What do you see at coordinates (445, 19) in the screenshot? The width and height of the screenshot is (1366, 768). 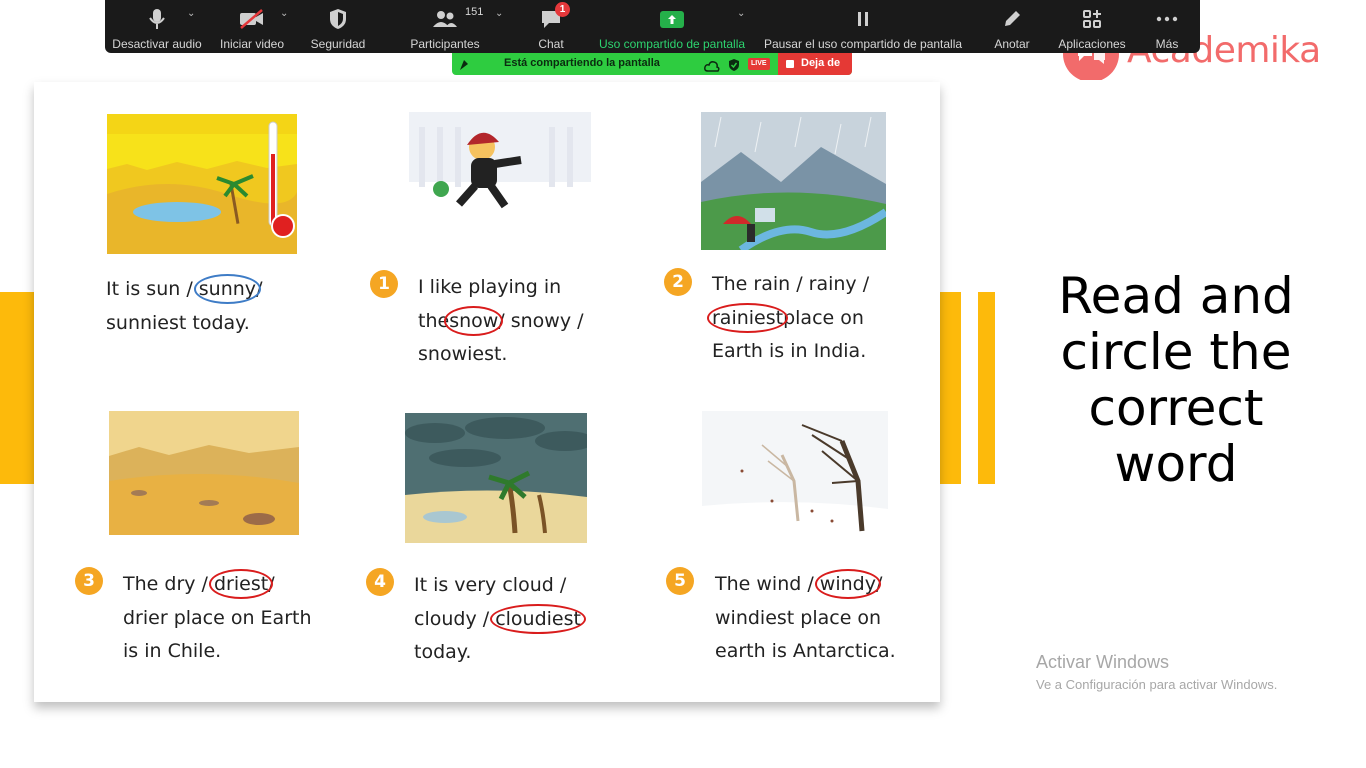 I see `participants-icon` at bounding box center [445, 19].